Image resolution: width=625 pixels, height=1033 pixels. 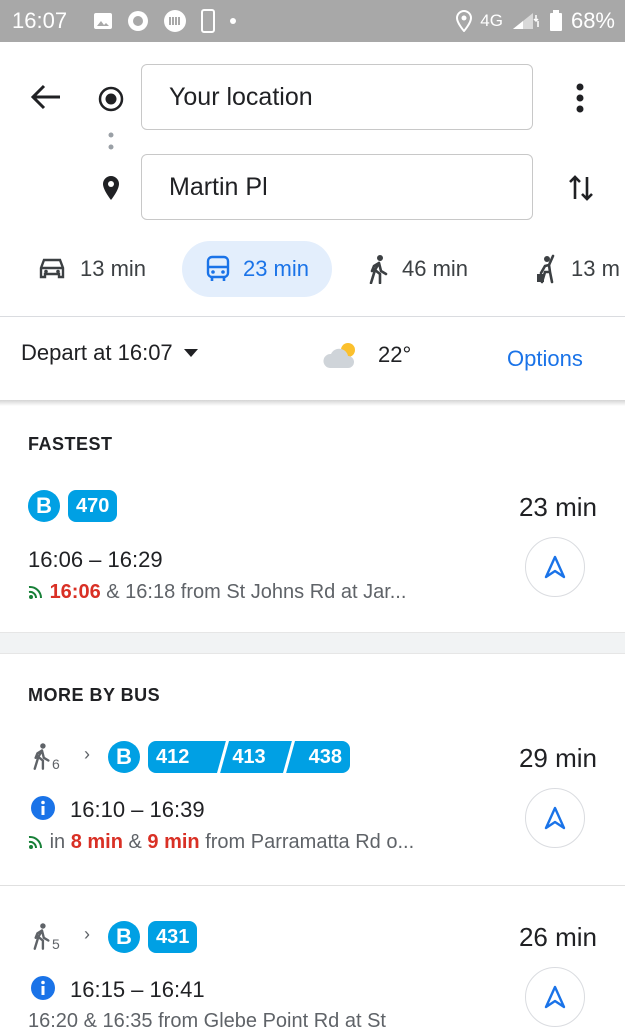 What do you see at coordinates (207, 1021) in the screenshot?
I see `route-departures: 16:20 & 16:35 from Glebe Point Rd at St` at bounding box center [207, 1021].